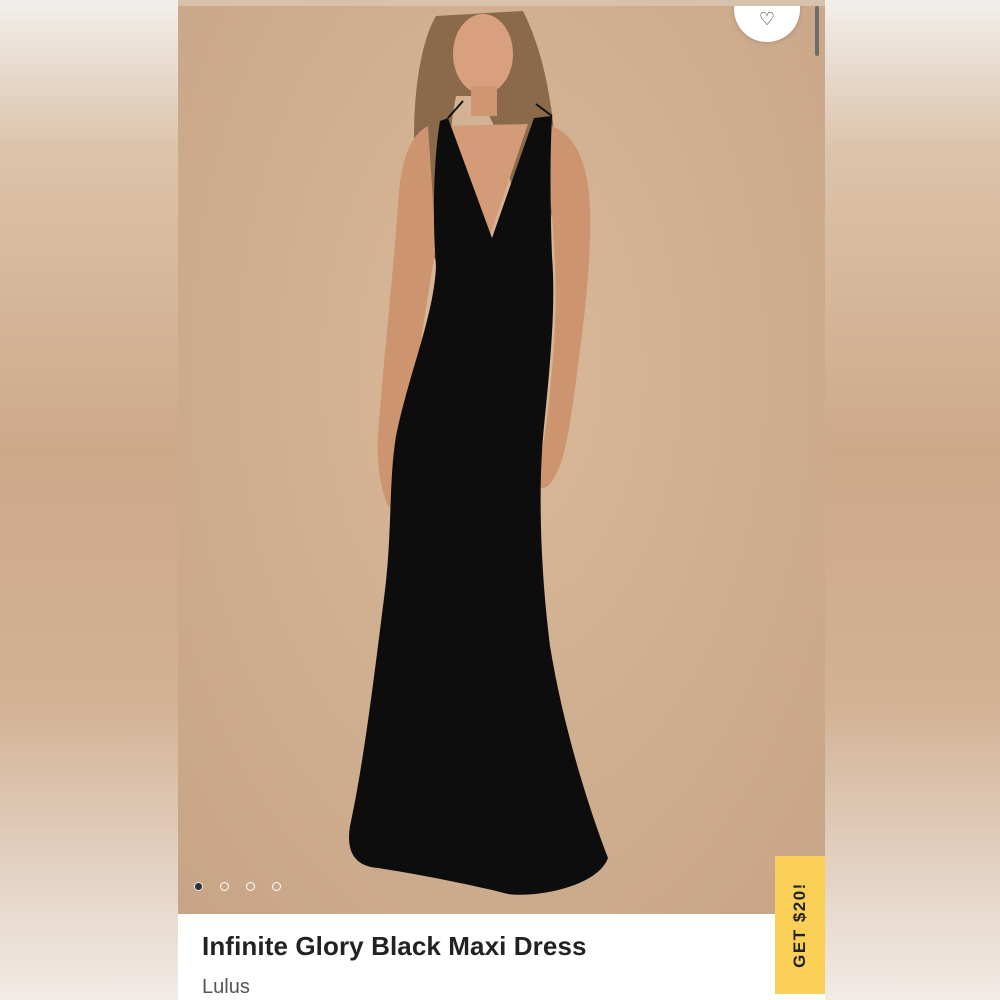 The height and width of the screenshot is (1000, 1000). I want to click on carousel-indicator, so click(237, 886).